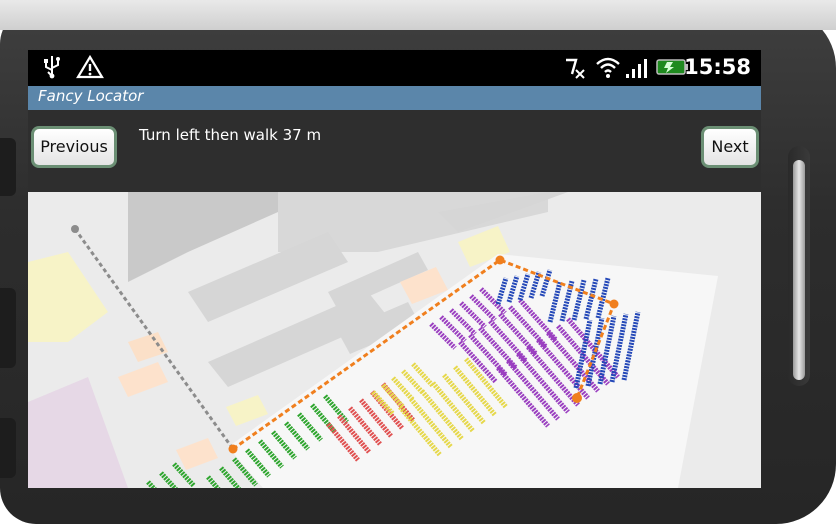 The height and width of the screenshot is (524, 836). Describe the element at coordinates (394, 68) in the screenshot. I see `status-bar: 15:58` at that location.